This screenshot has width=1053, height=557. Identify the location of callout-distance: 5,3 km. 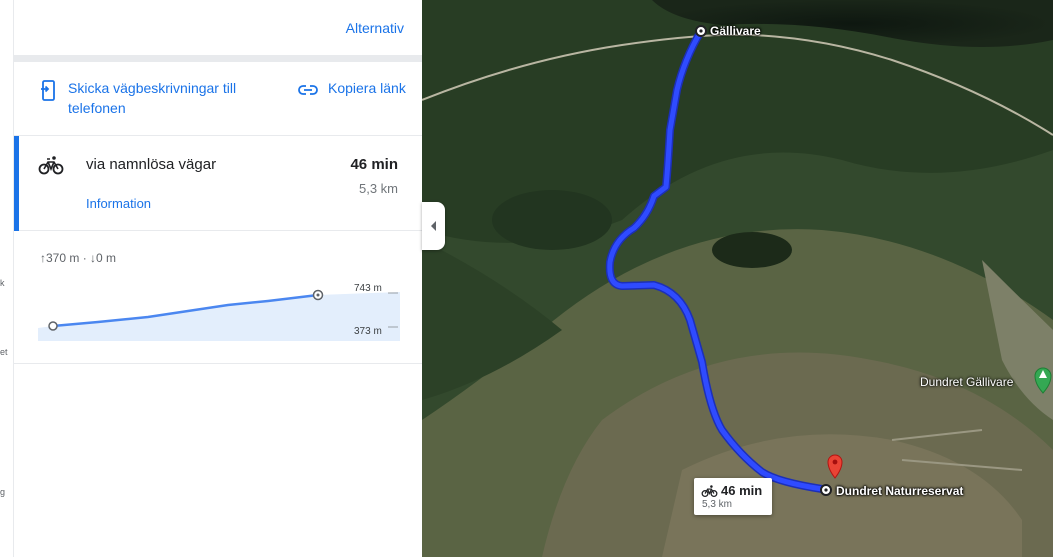
(717, 504).